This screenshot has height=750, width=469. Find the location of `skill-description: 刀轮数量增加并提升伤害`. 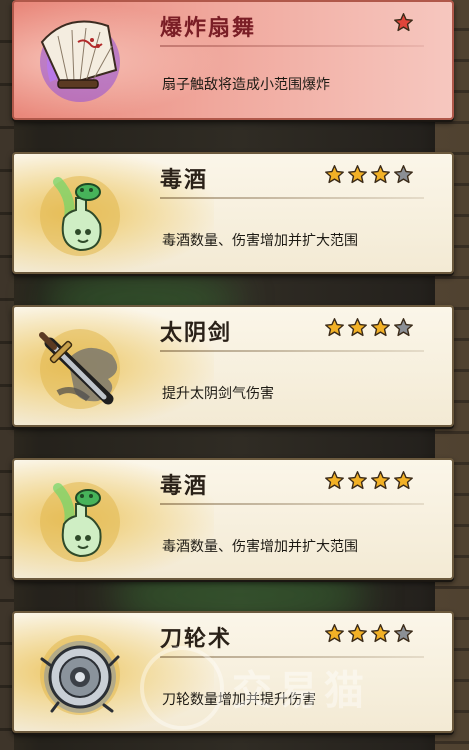

skill-description: 刀轮数量增加并提升伤害 is located at coordinates (239, 700).